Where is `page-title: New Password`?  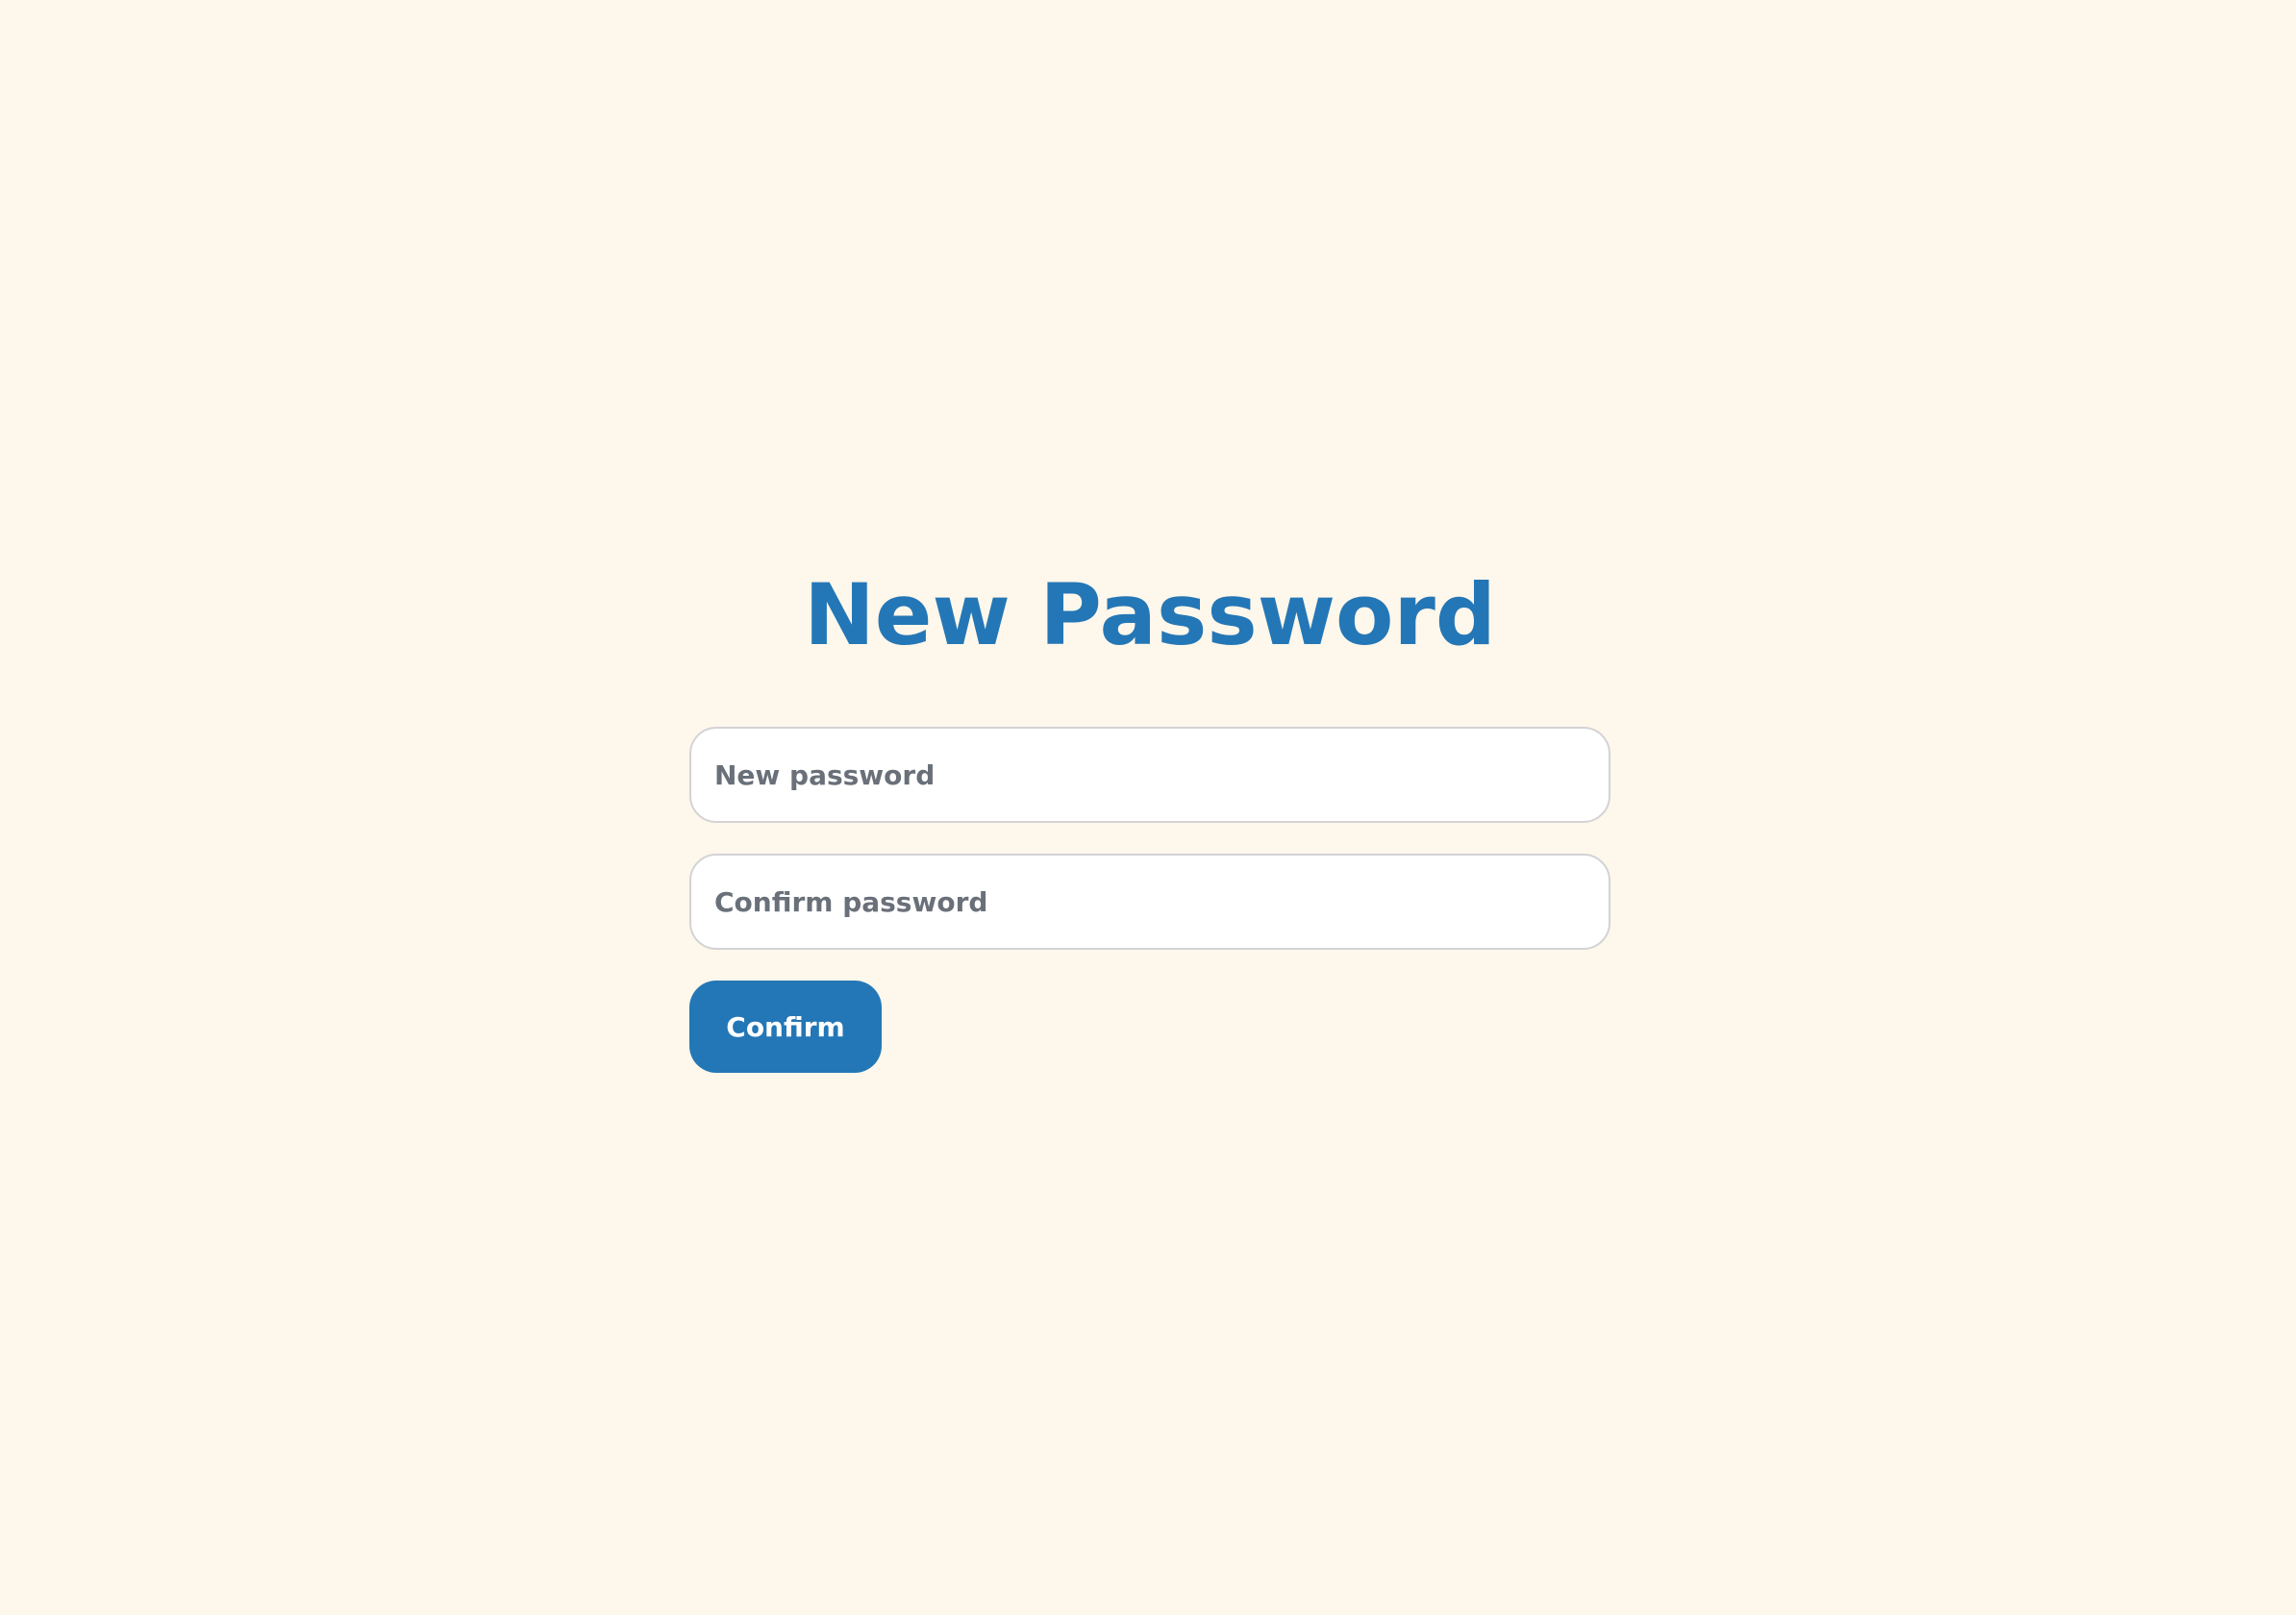
page-title: New Password is located at coordinates (1150, 614).